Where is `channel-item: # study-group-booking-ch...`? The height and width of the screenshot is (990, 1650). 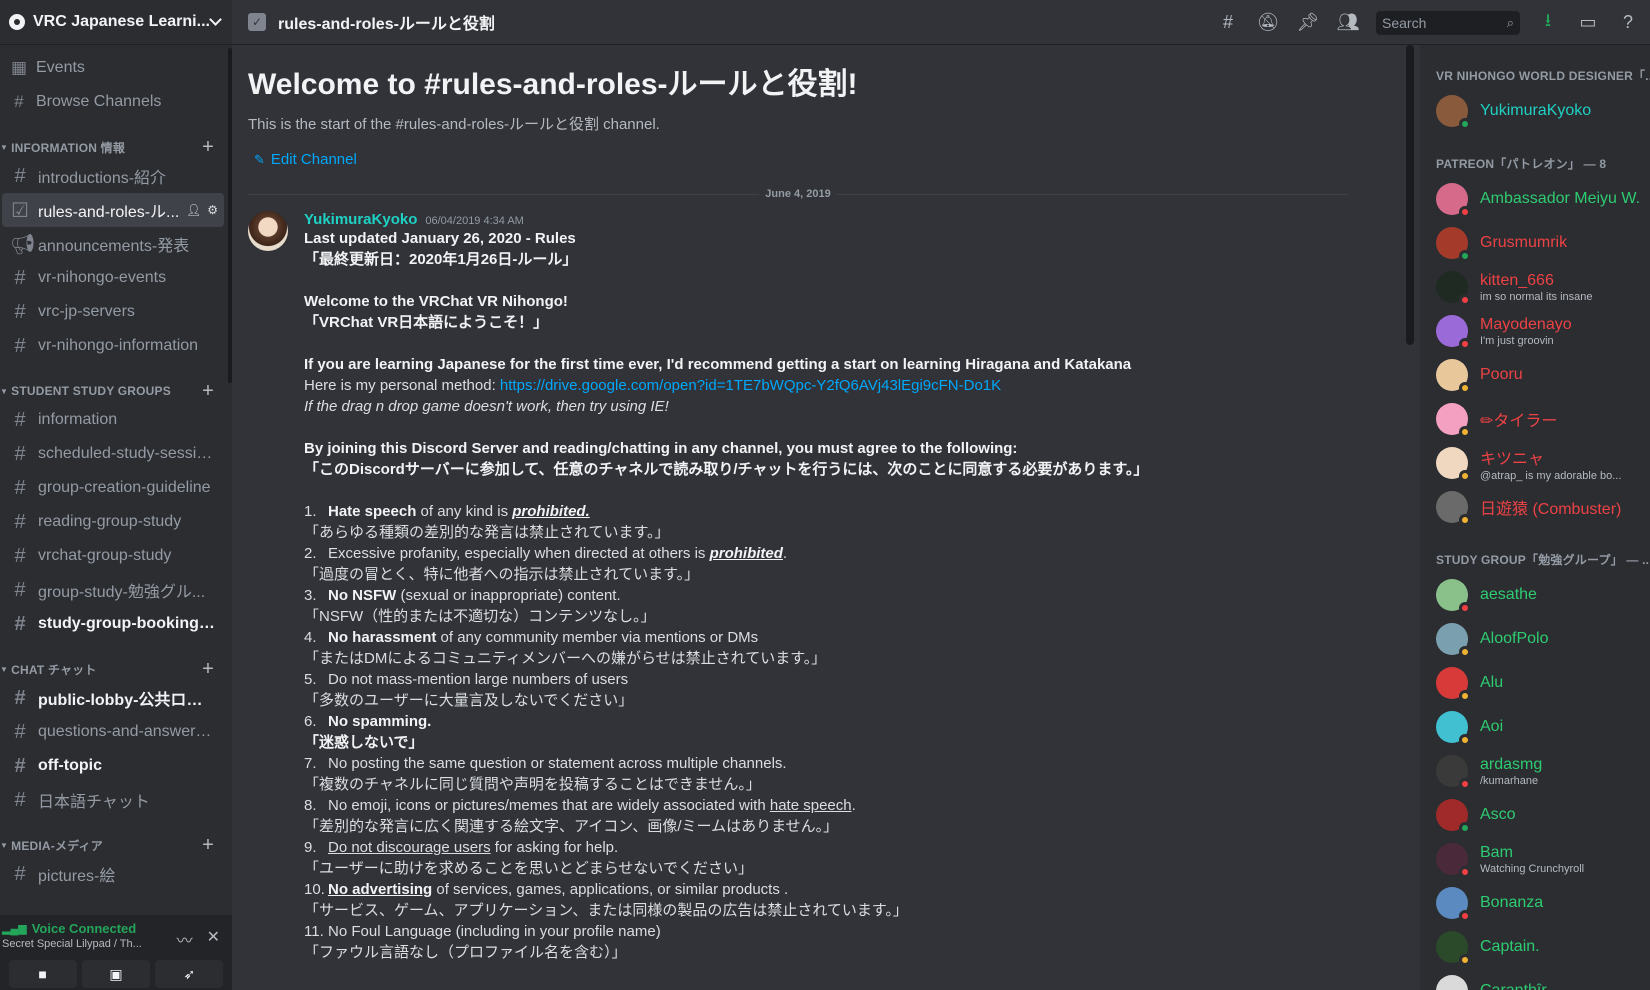
channel-item: # study-group-booking-ch... is located at coordinates (113, 624).